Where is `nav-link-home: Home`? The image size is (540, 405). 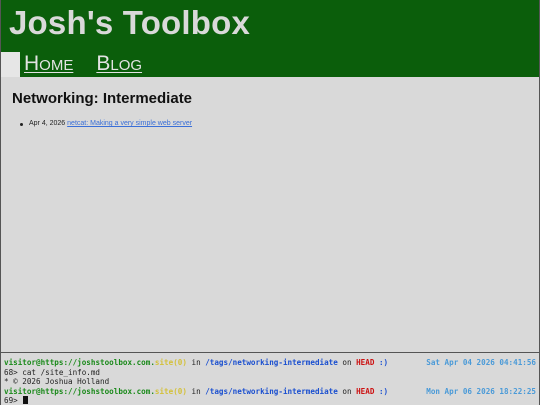
nav-link-home: Home is located at coordinates (48, 64).